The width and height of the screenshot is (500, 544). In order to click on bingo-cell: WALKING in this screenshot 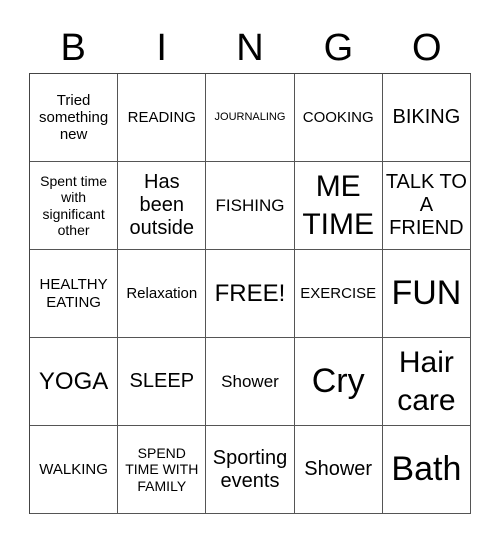, I will do `click(74, 470)`.